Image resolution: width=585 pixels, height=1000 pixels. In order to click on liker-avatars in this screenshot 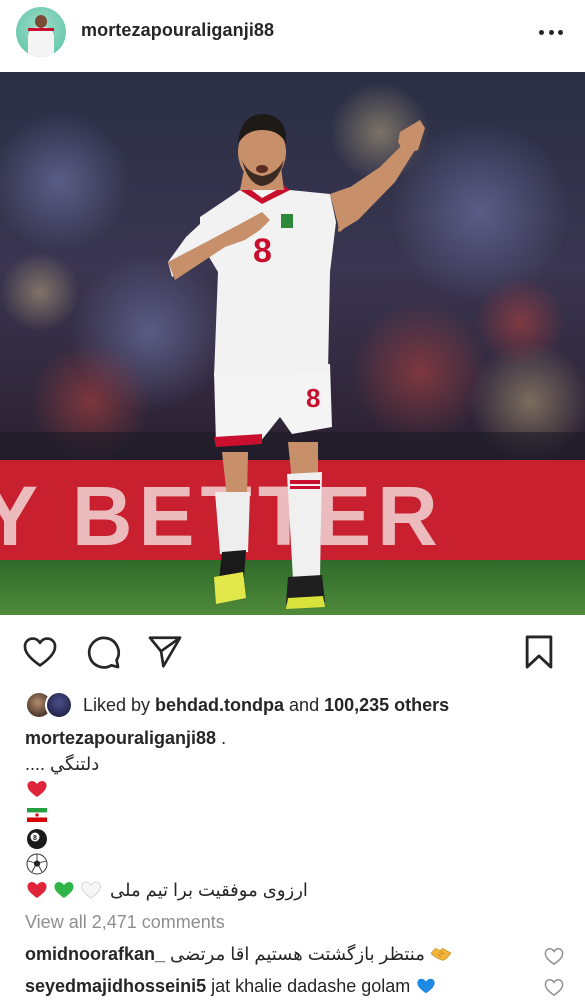, I will do `click(51, 705)`.